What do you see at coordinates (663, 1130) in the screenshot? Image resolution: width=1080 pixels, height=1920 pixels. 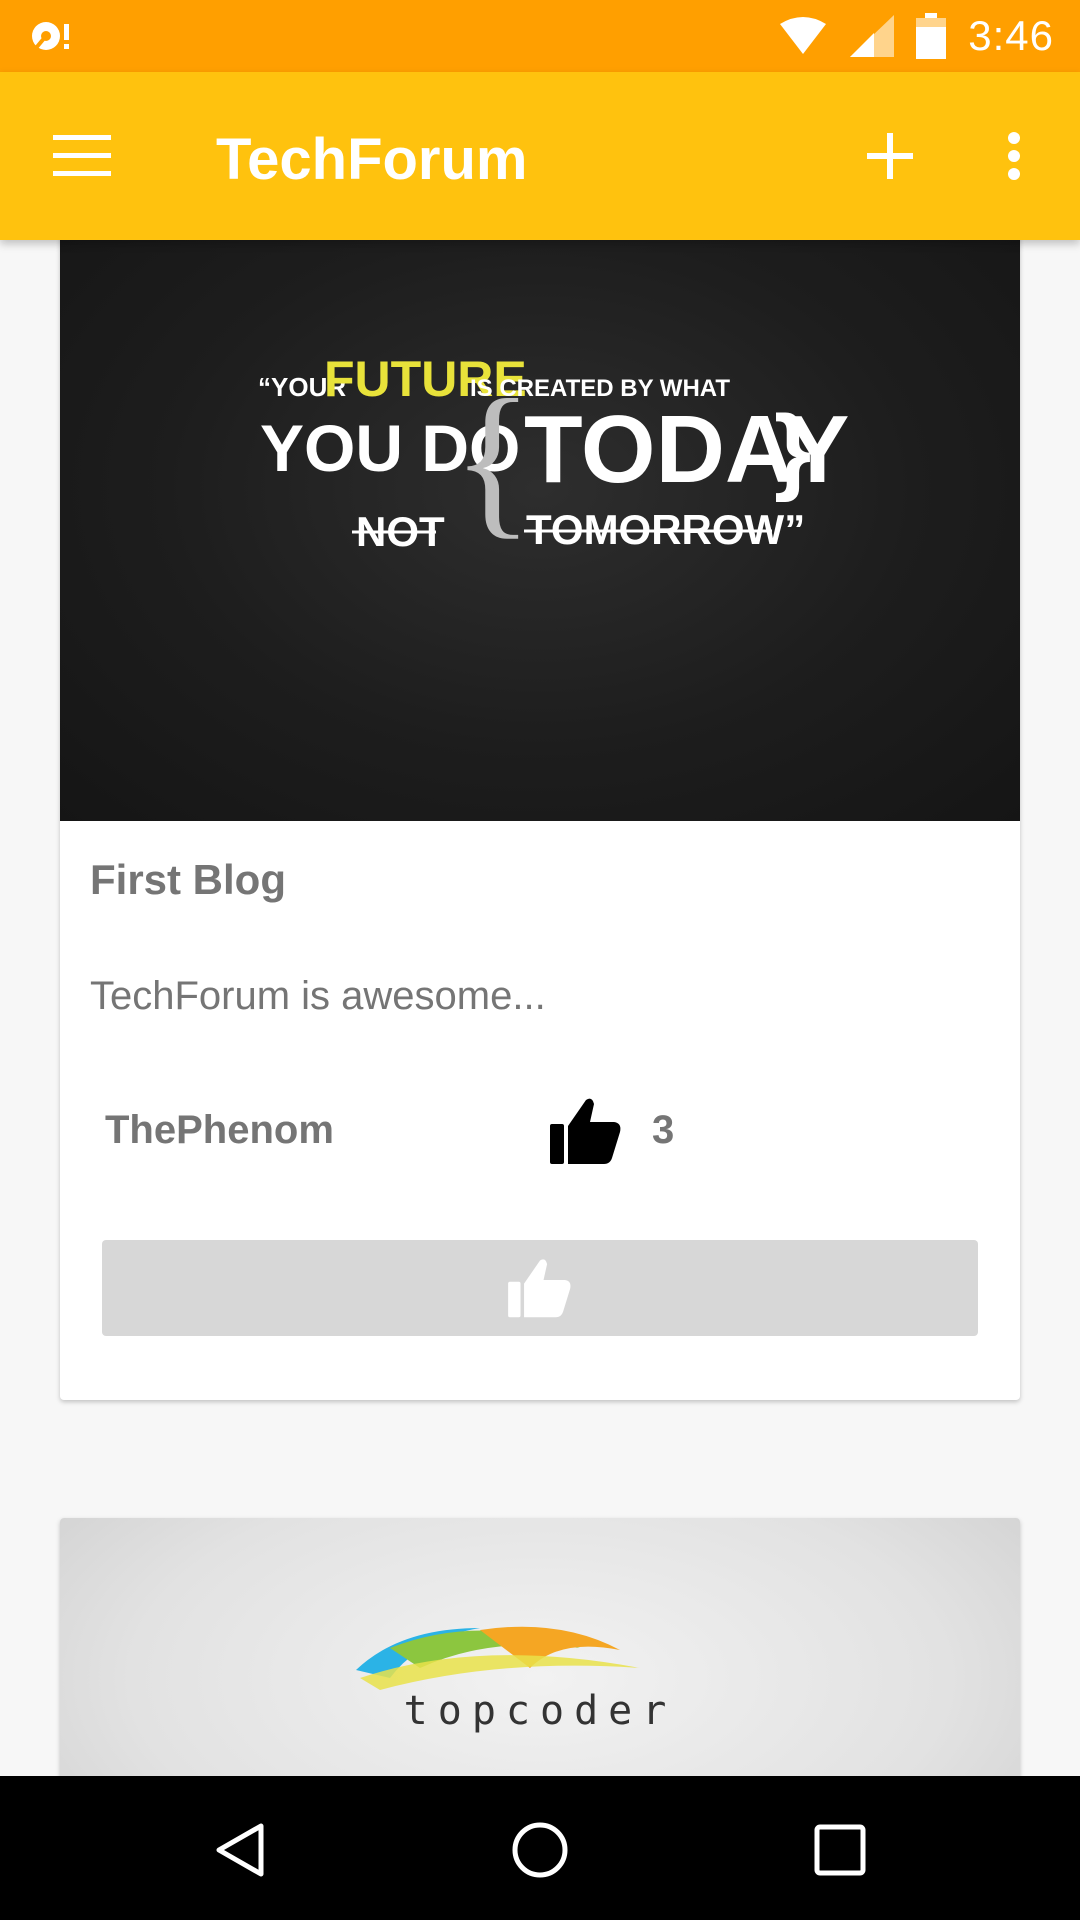 I see `like-count: 3` at bounding box center [663, 1130].